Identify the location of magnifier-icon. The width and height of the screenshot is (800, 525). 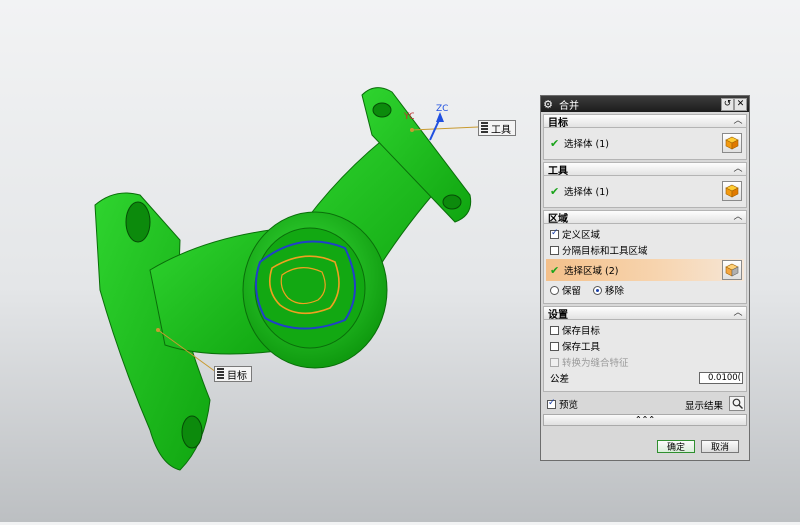
(737, 403).